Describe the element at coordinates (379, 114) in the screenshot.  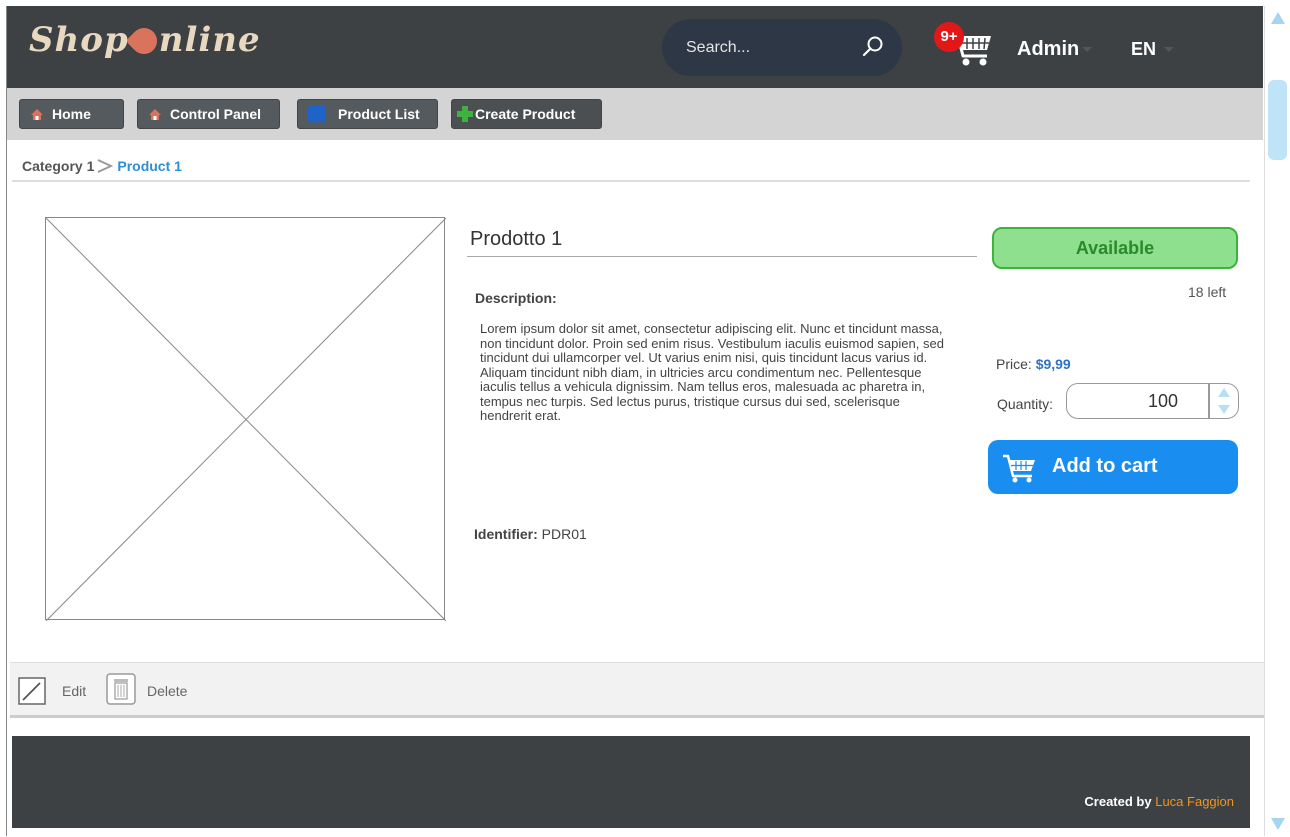
I see `product-list-label: Product List` at that location.